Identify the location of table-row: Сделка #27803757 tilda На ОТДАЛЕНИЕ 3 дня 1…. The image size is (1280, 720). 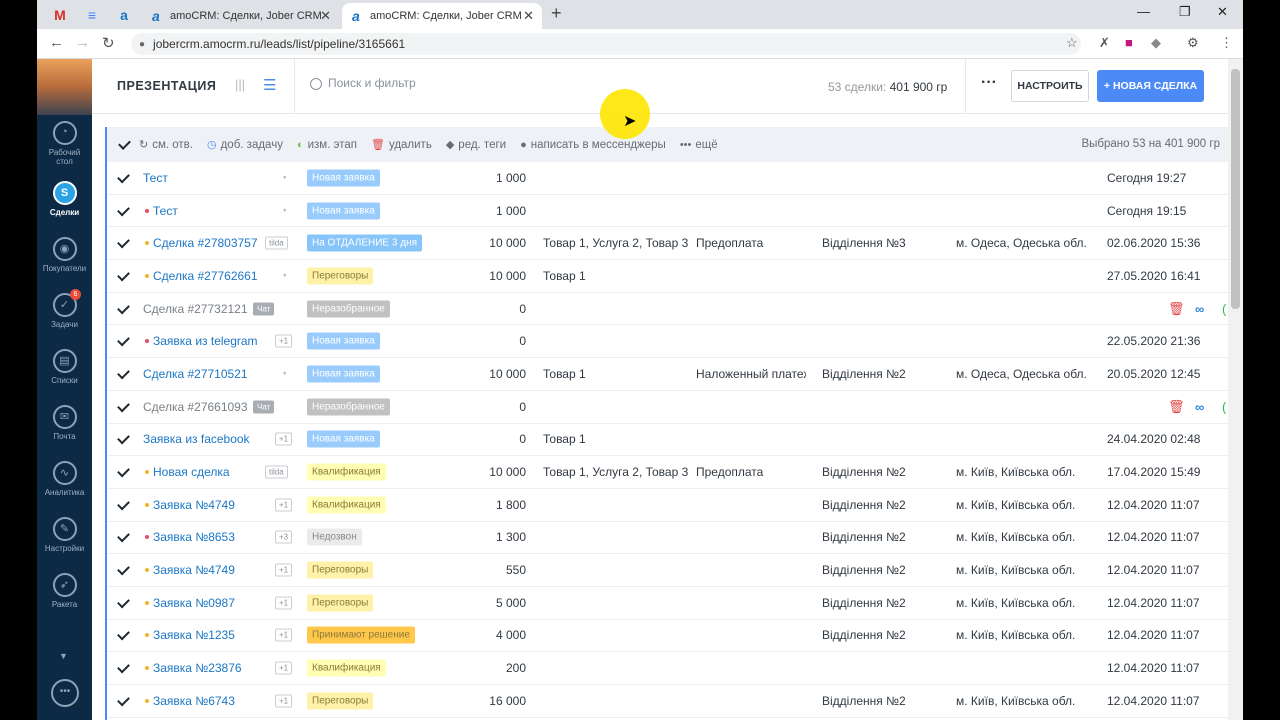
(667, 244).